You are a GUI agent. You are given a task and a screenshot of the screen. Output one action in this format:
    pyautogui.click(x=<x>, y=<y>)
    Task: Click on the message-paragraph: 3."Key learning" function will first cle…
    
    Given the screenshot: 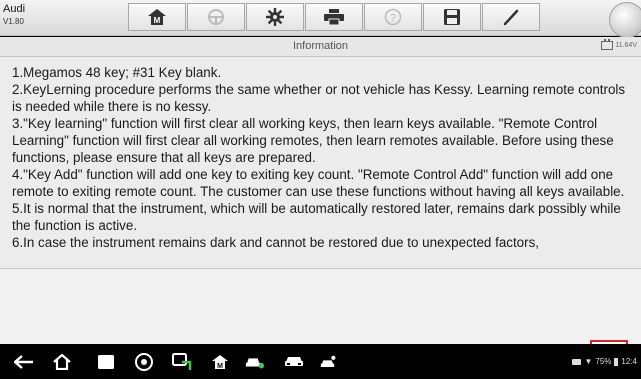 What is the action you would take?
    pyautogui.click(x=313, y=140)
    